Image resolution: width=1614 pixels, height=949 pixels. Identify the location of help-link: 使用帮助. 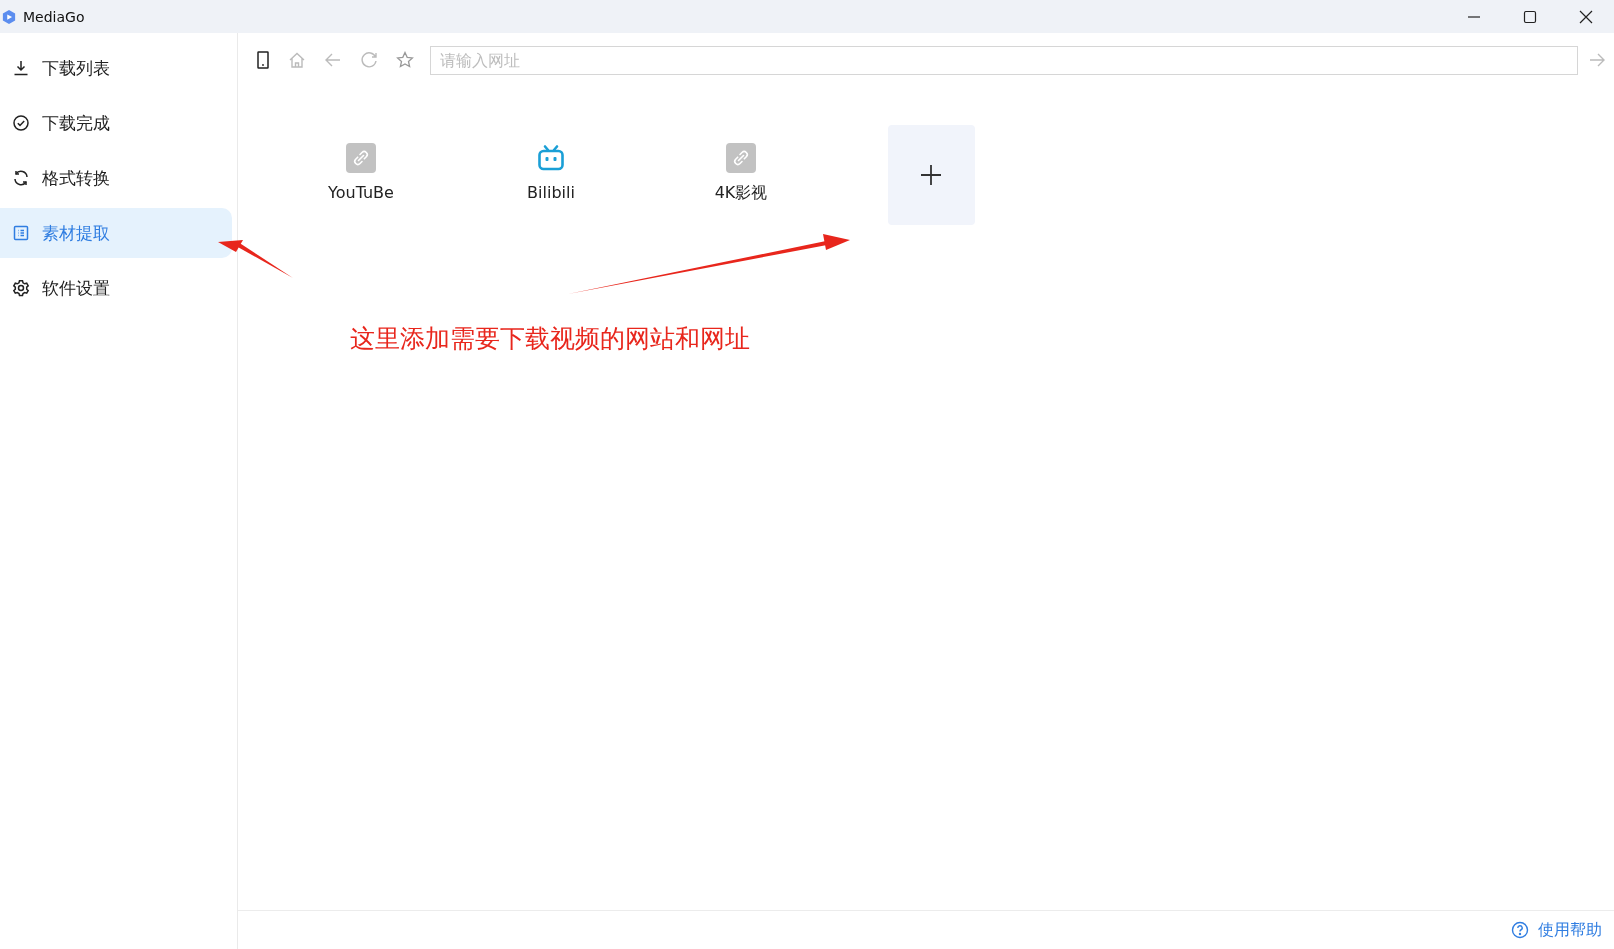
(1556, 930).